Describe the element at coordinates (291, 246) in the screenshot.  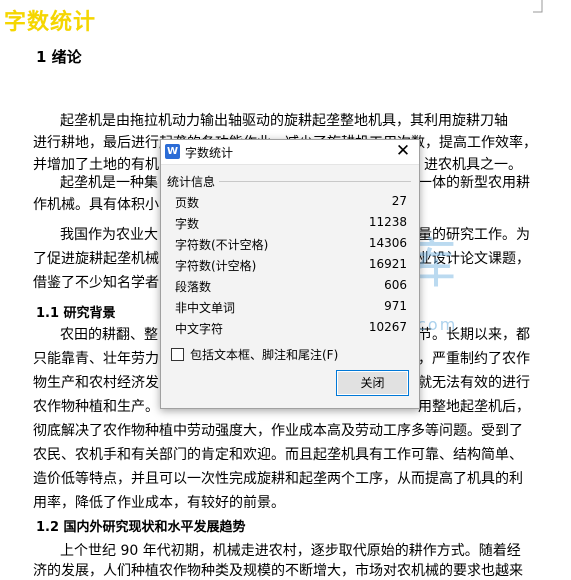
I see `stat-row-chars-no-spaces: 字符数(不计空格) 14306` at that location.